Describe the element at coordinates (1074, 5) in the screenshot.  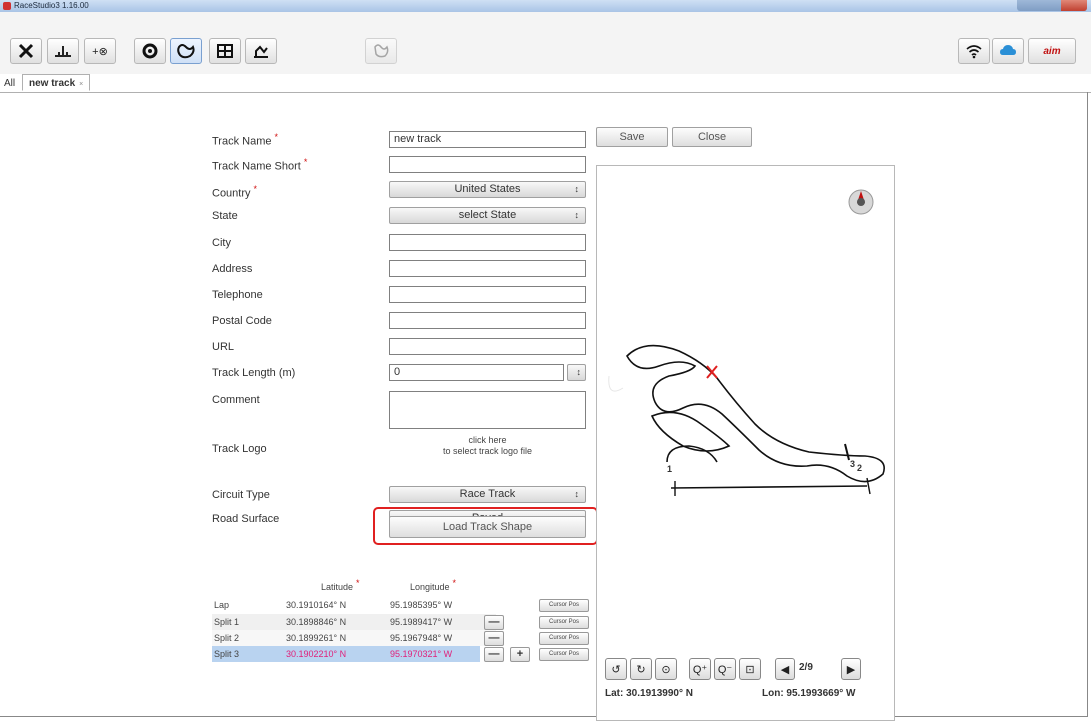
I see `window-close-button` at that location.